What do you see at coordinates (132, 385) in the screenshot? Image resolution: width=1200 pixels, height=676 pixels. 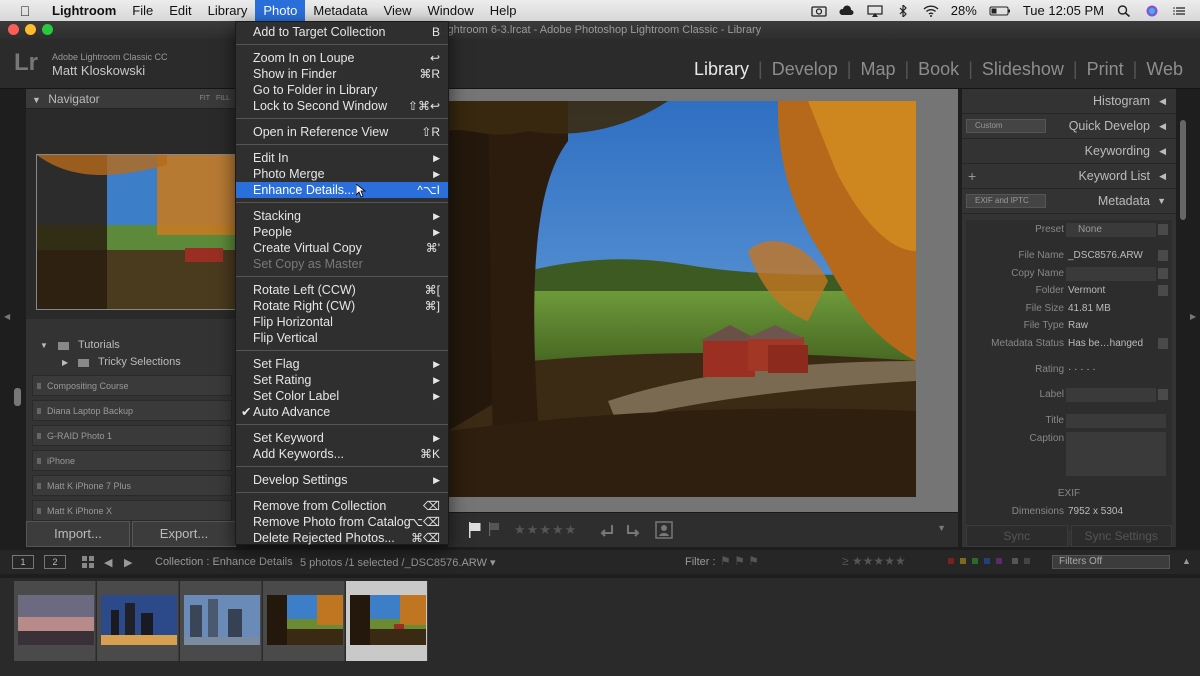 I see `volume-compositing-course: Compositing Course` at bounding box center [132, 385].